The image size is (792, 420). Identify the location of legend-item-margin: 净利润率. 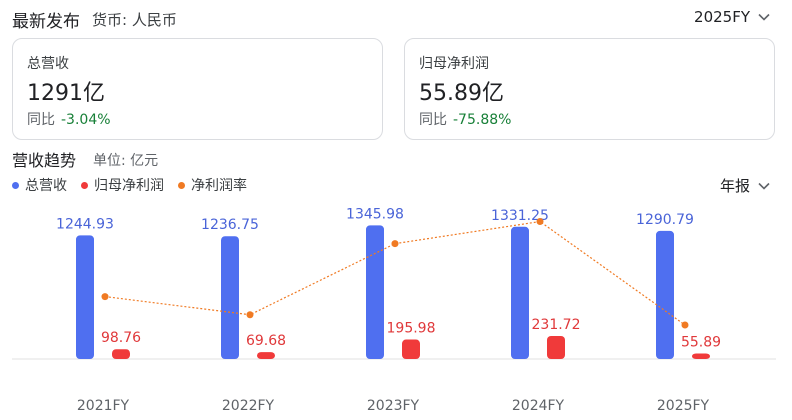
(212, 185).